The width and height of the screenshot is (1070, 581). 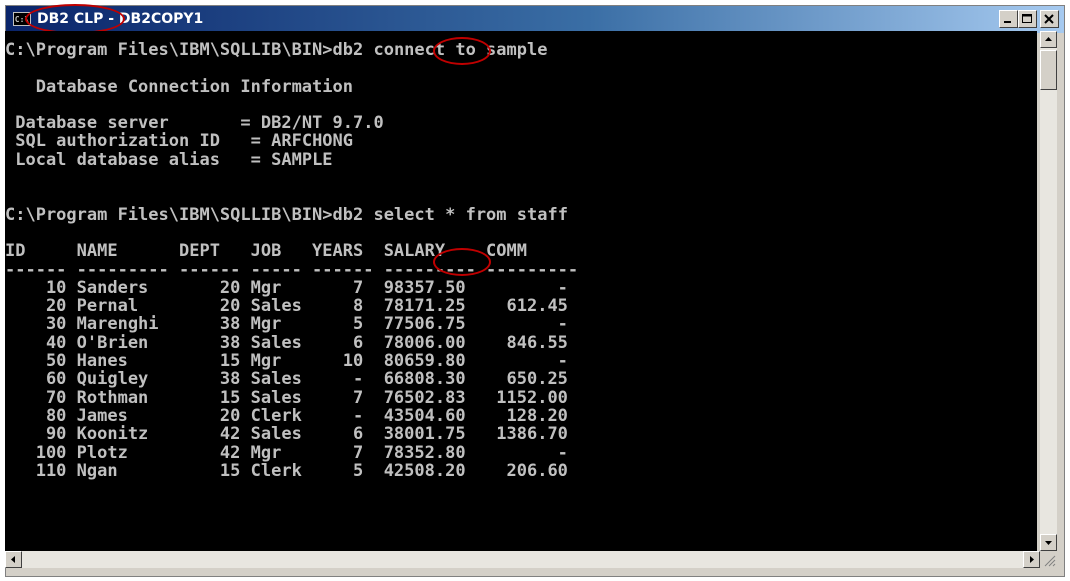 I want to click on scroll-up-button, so click(x=1048, y=39).